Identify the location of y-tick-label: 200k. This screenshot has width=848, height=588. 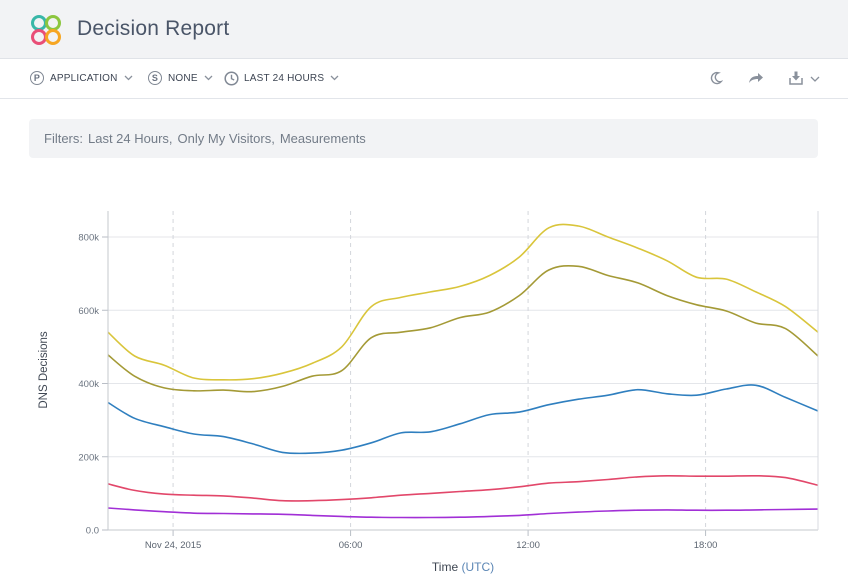
(88, 457).